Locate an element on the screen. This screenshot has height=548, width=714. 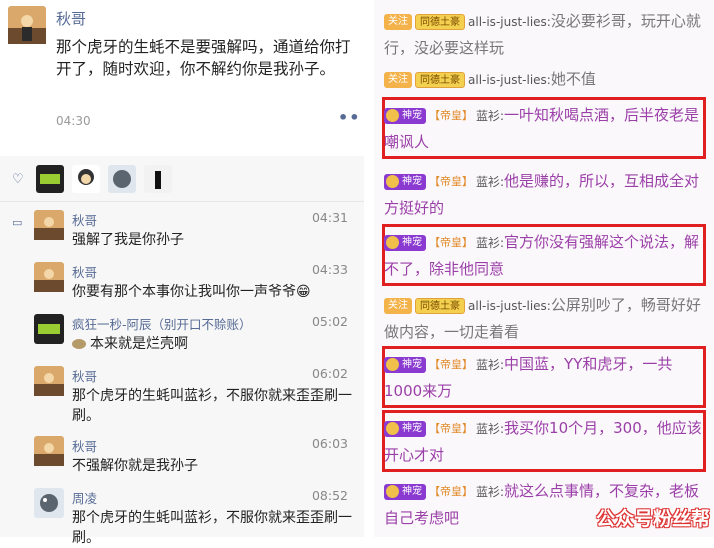
chat-message: 关注 同德土豪 all-is-just-lies:她不值 is located at coordinates (545, 79).